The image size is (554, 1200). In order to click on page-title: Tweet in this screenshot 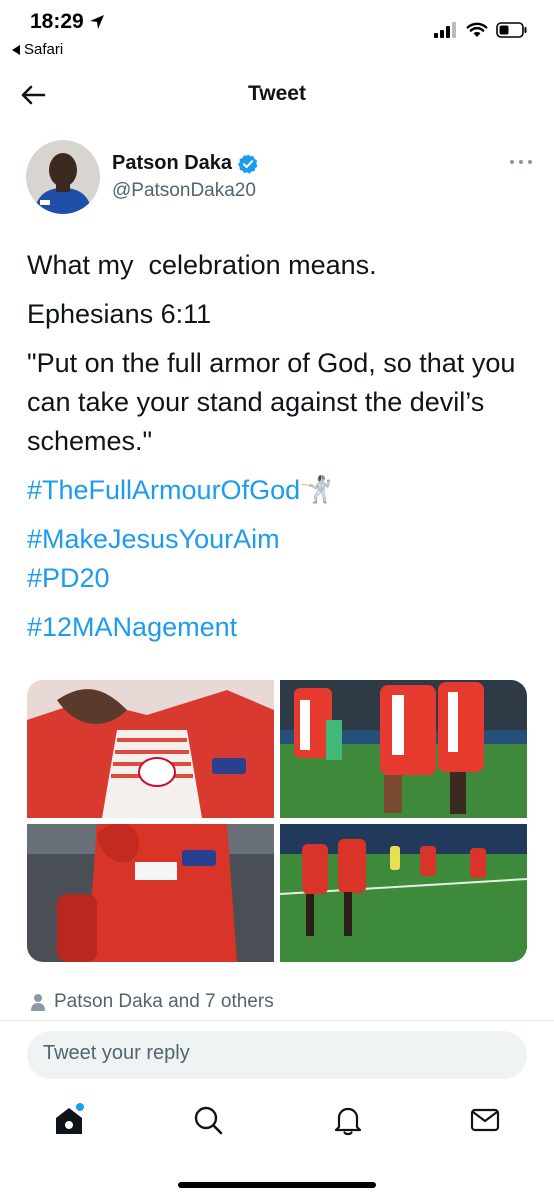, I will do `click(277, 93)`.